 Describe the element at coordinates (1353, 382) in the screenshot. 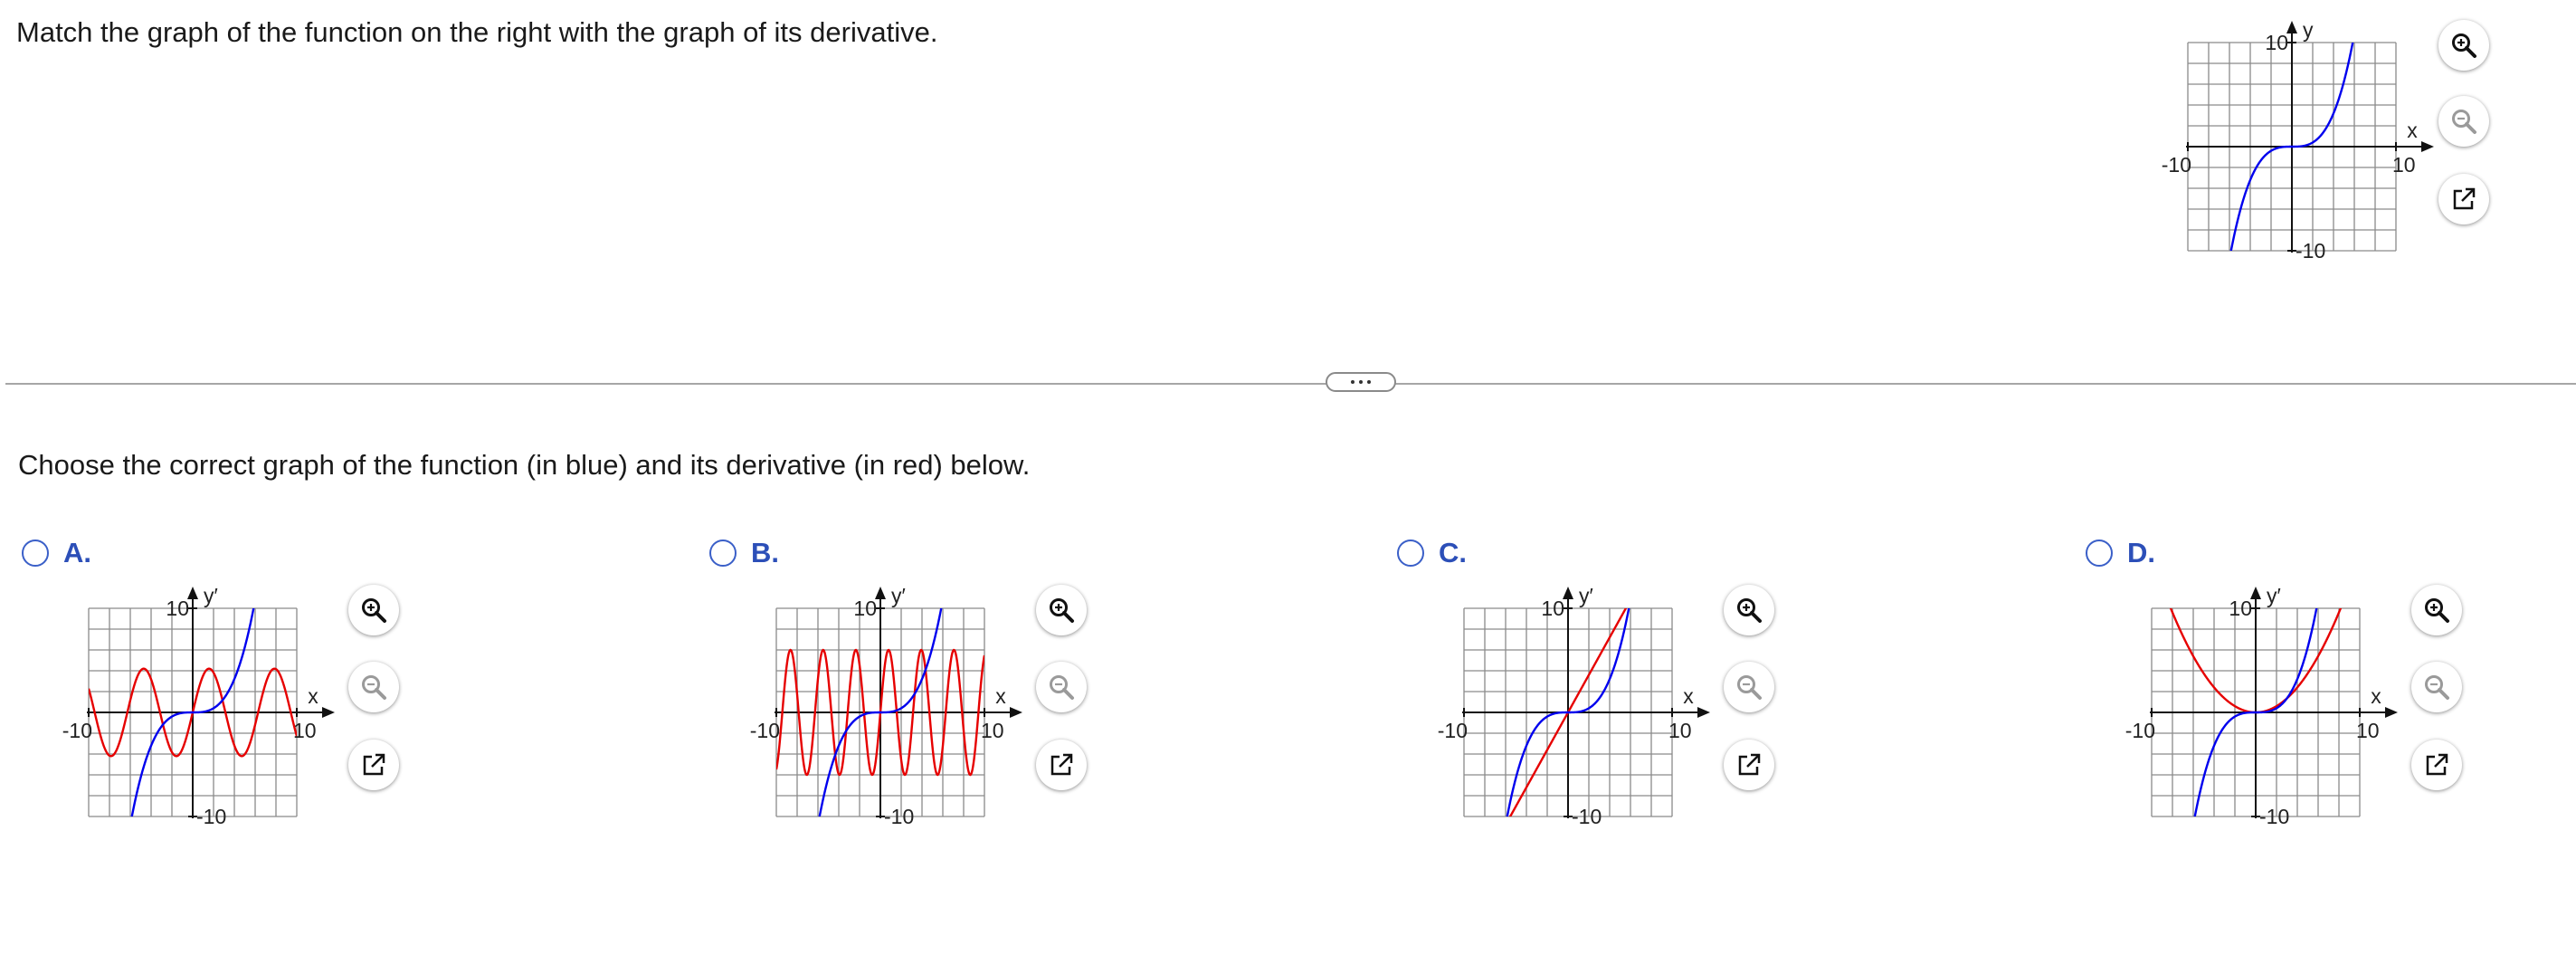

I see `ellipsis-icon` at that location.